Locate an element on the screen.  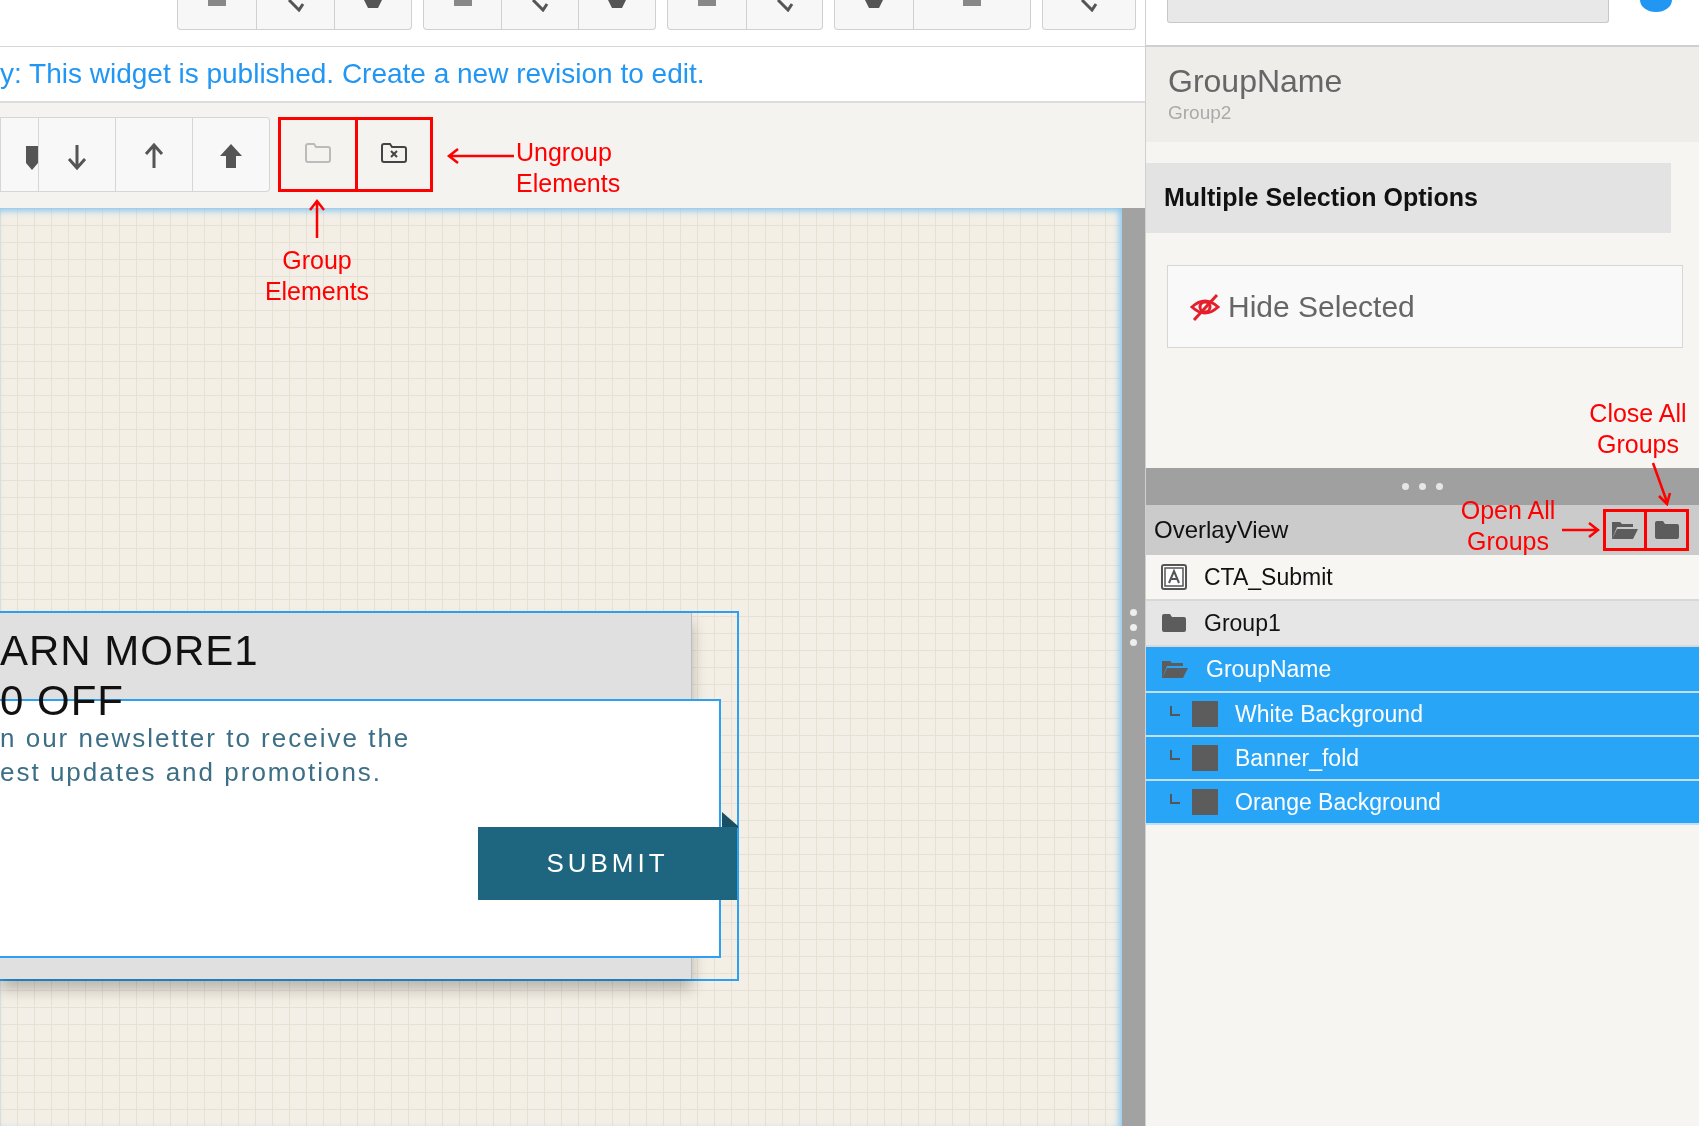
eye-slash-icon is located at coordinates (1205, 306).